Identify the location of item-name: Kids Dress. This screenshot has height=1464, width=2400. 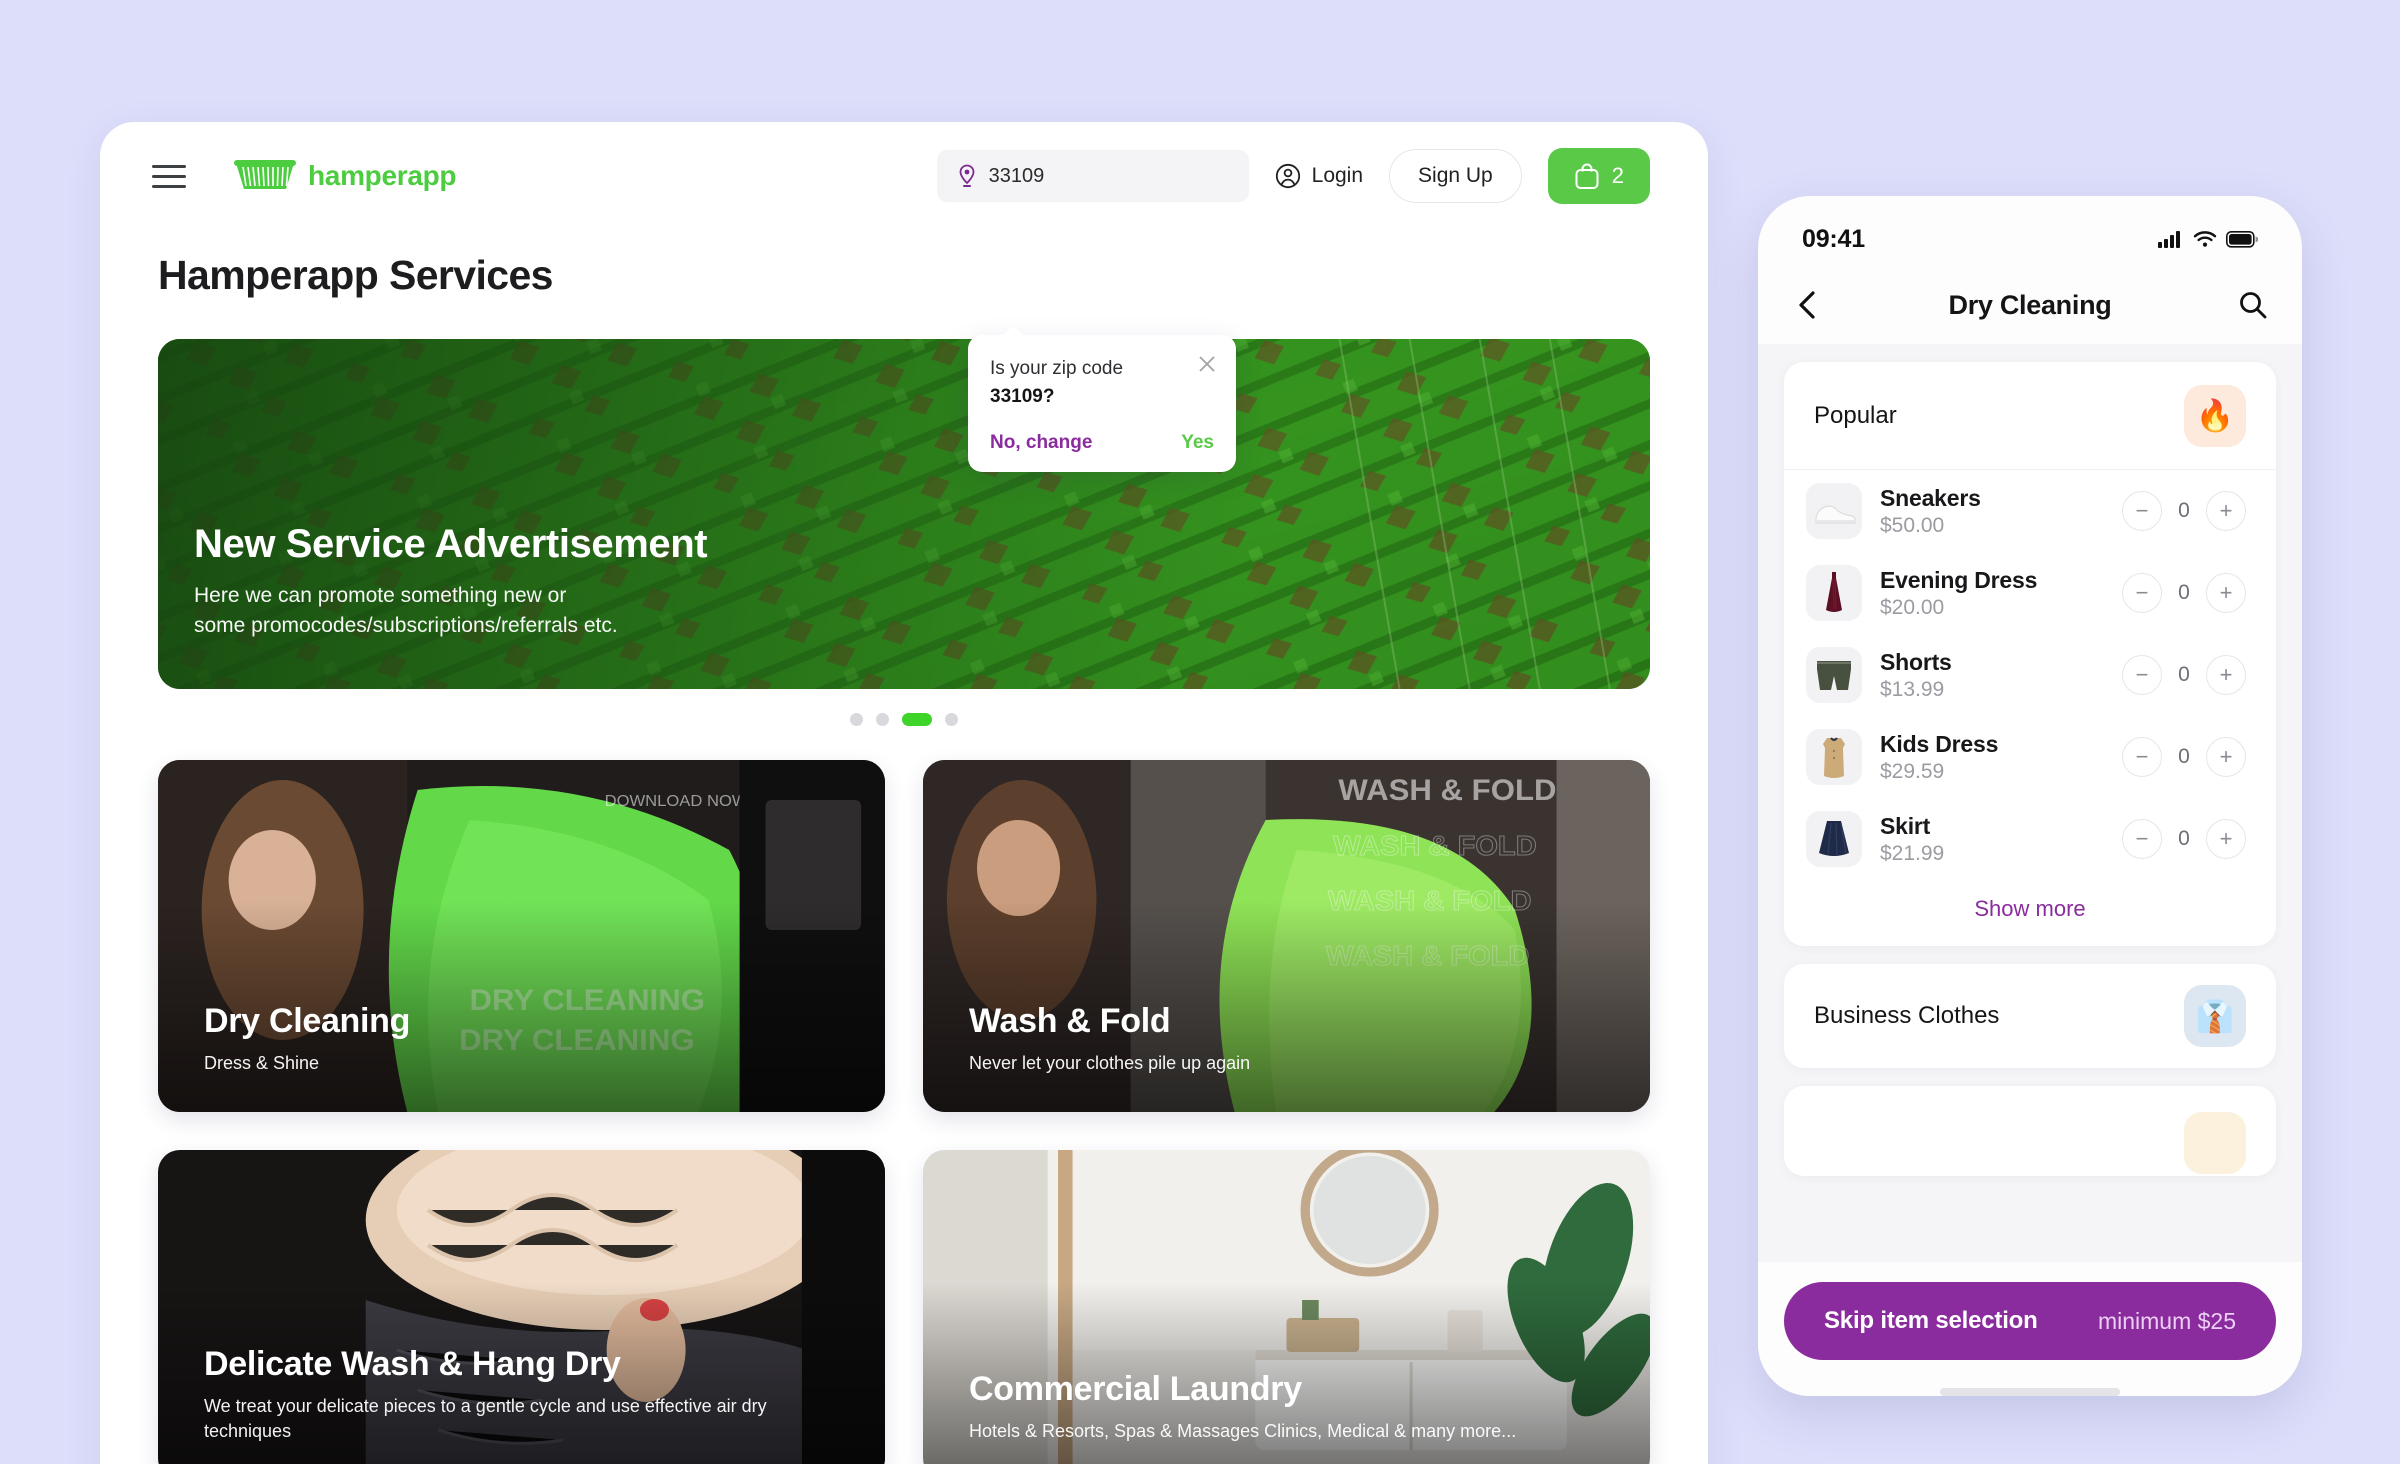
(1939, 743).